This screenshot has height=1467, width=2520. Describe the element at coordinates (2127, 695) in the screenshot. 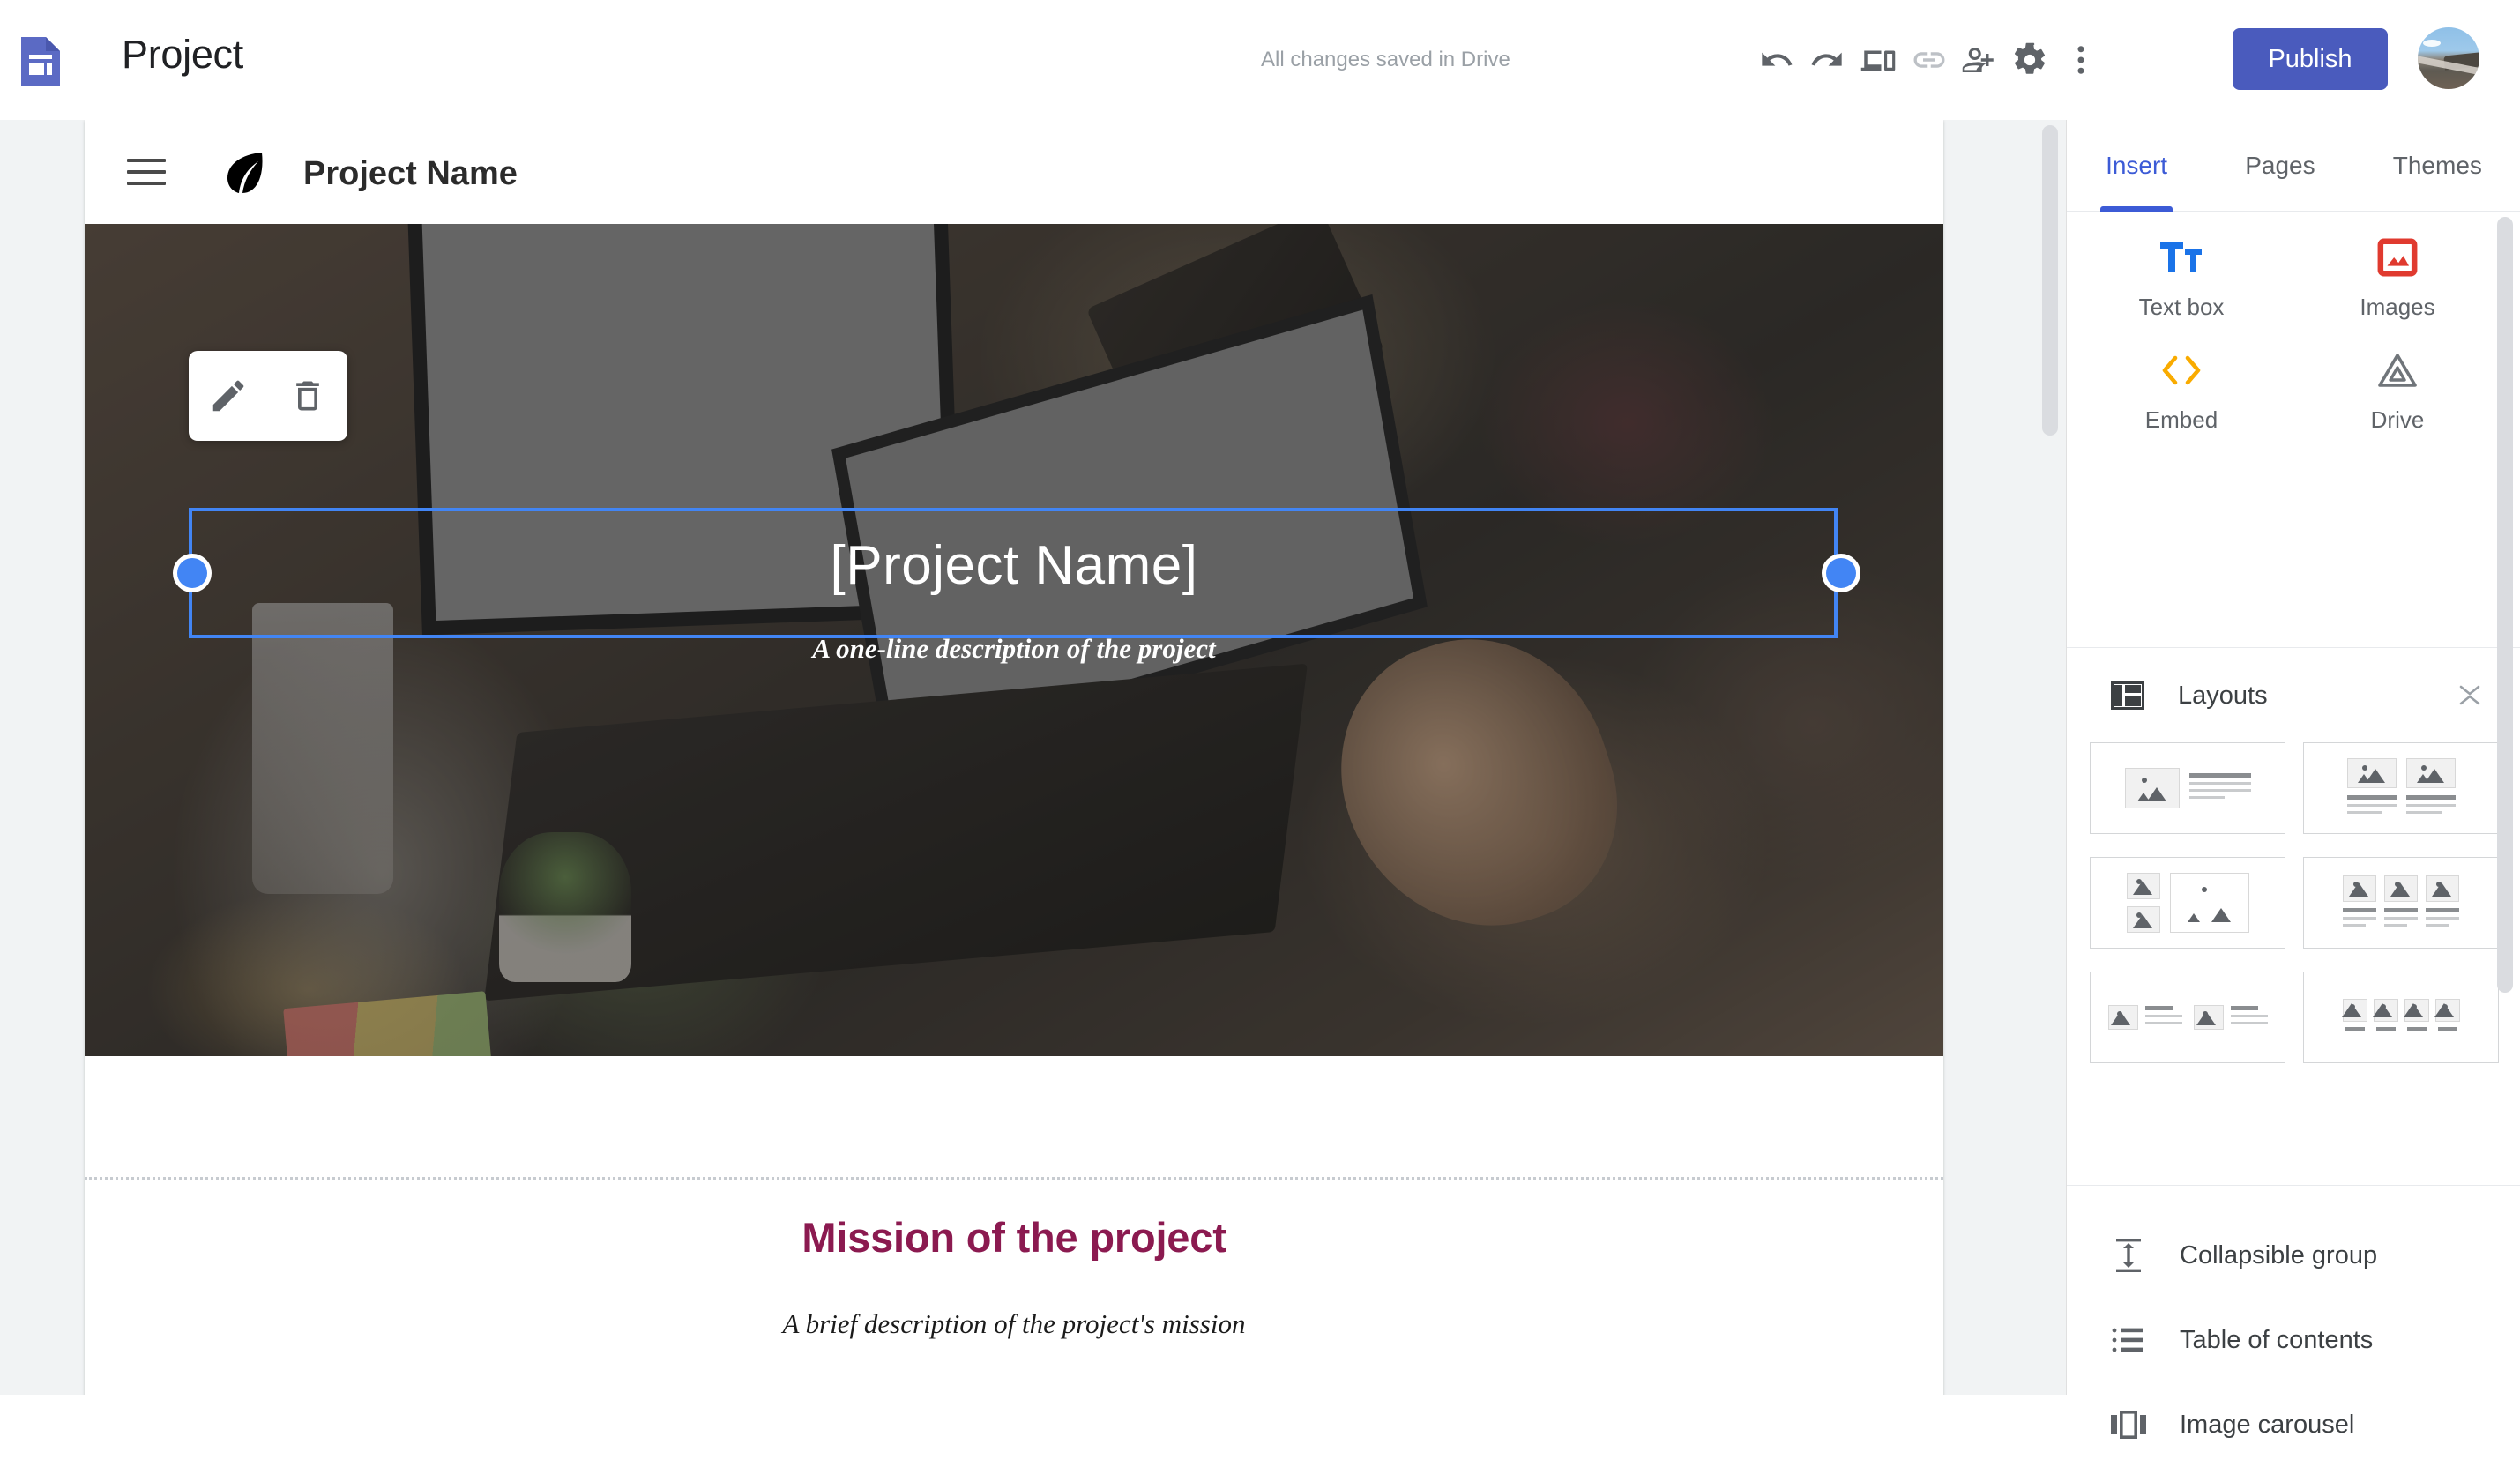

I see `layouts-icon` at that location.